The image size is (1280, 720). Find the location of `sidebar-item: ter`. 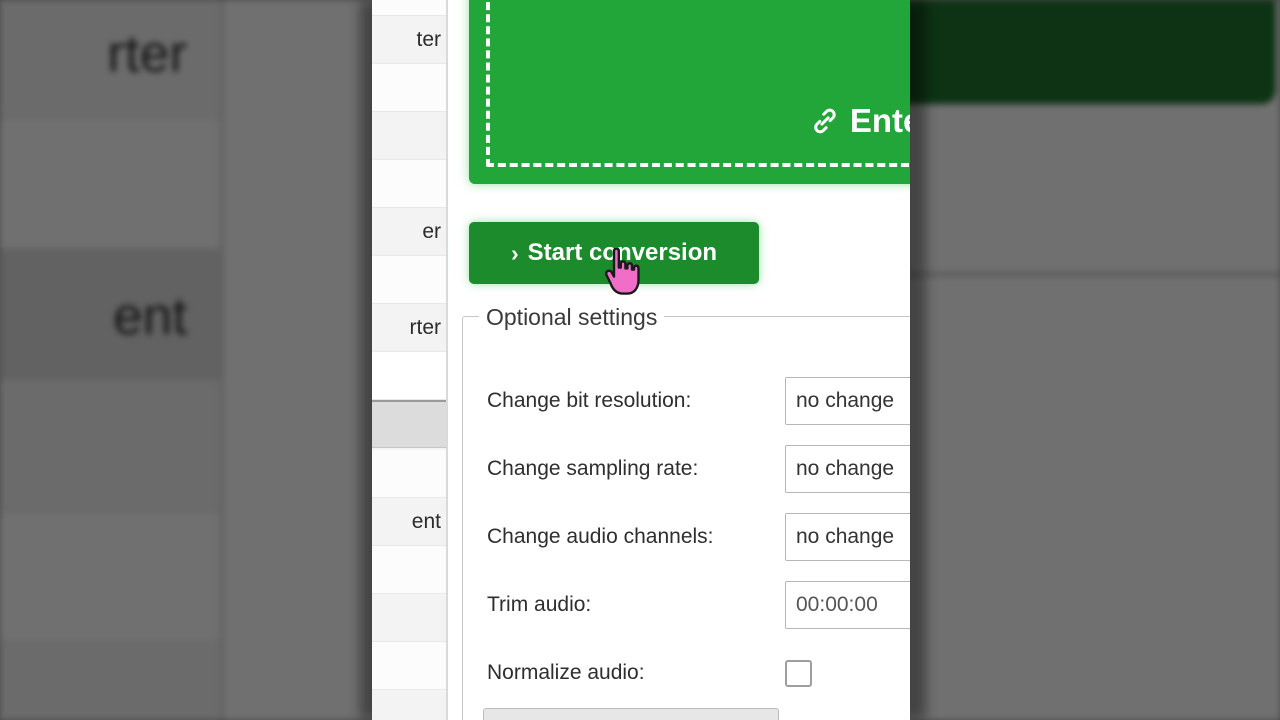

sidebar-item: ter is located at coordinates (409, 40).